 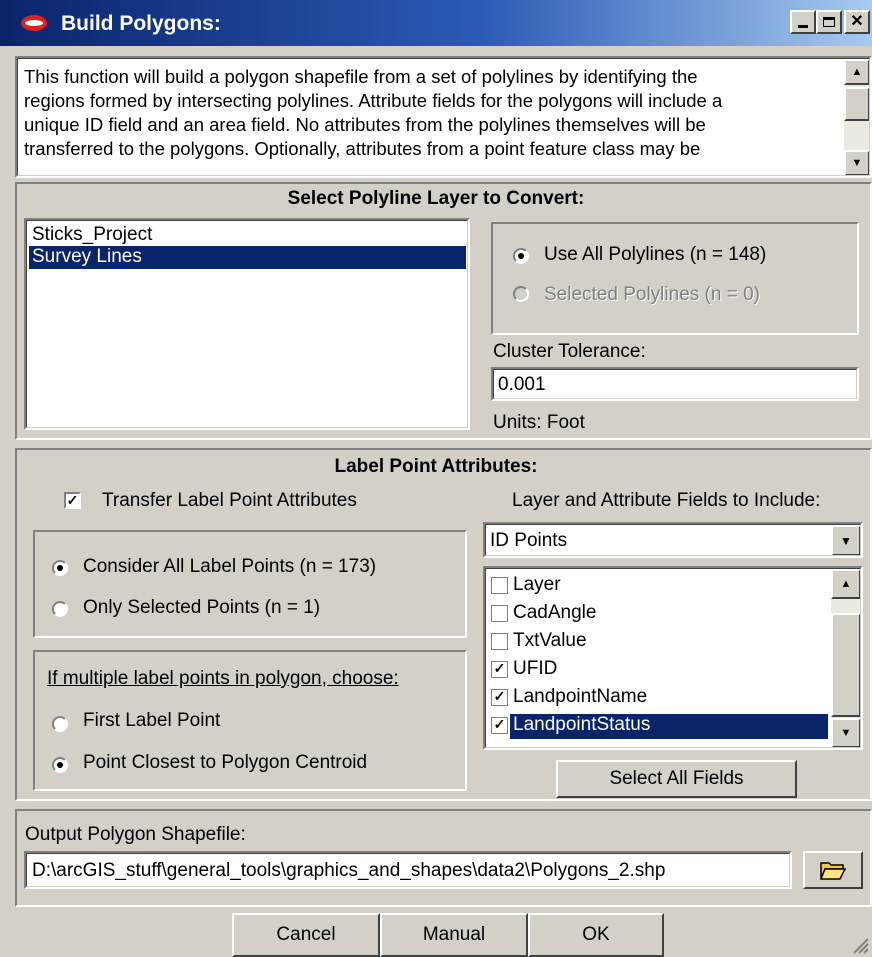 I want to click on layer-item-sticks-project: Sticks_Project, so click(x=92, y=235).